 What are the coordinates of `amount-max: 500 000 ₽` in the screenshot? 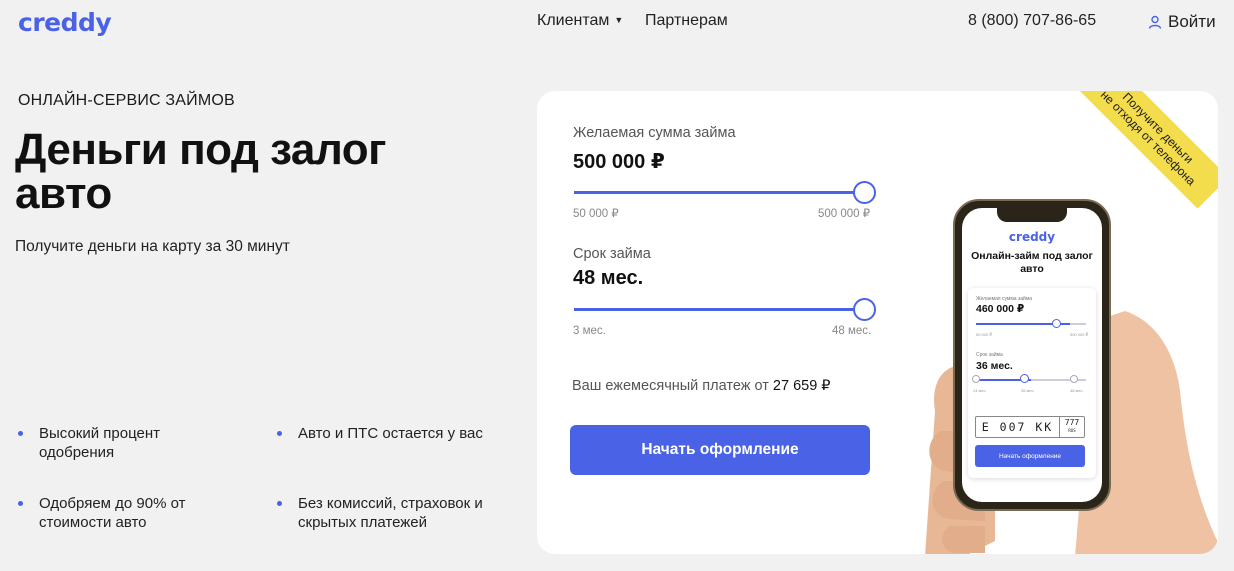 It's located at (844, 214).